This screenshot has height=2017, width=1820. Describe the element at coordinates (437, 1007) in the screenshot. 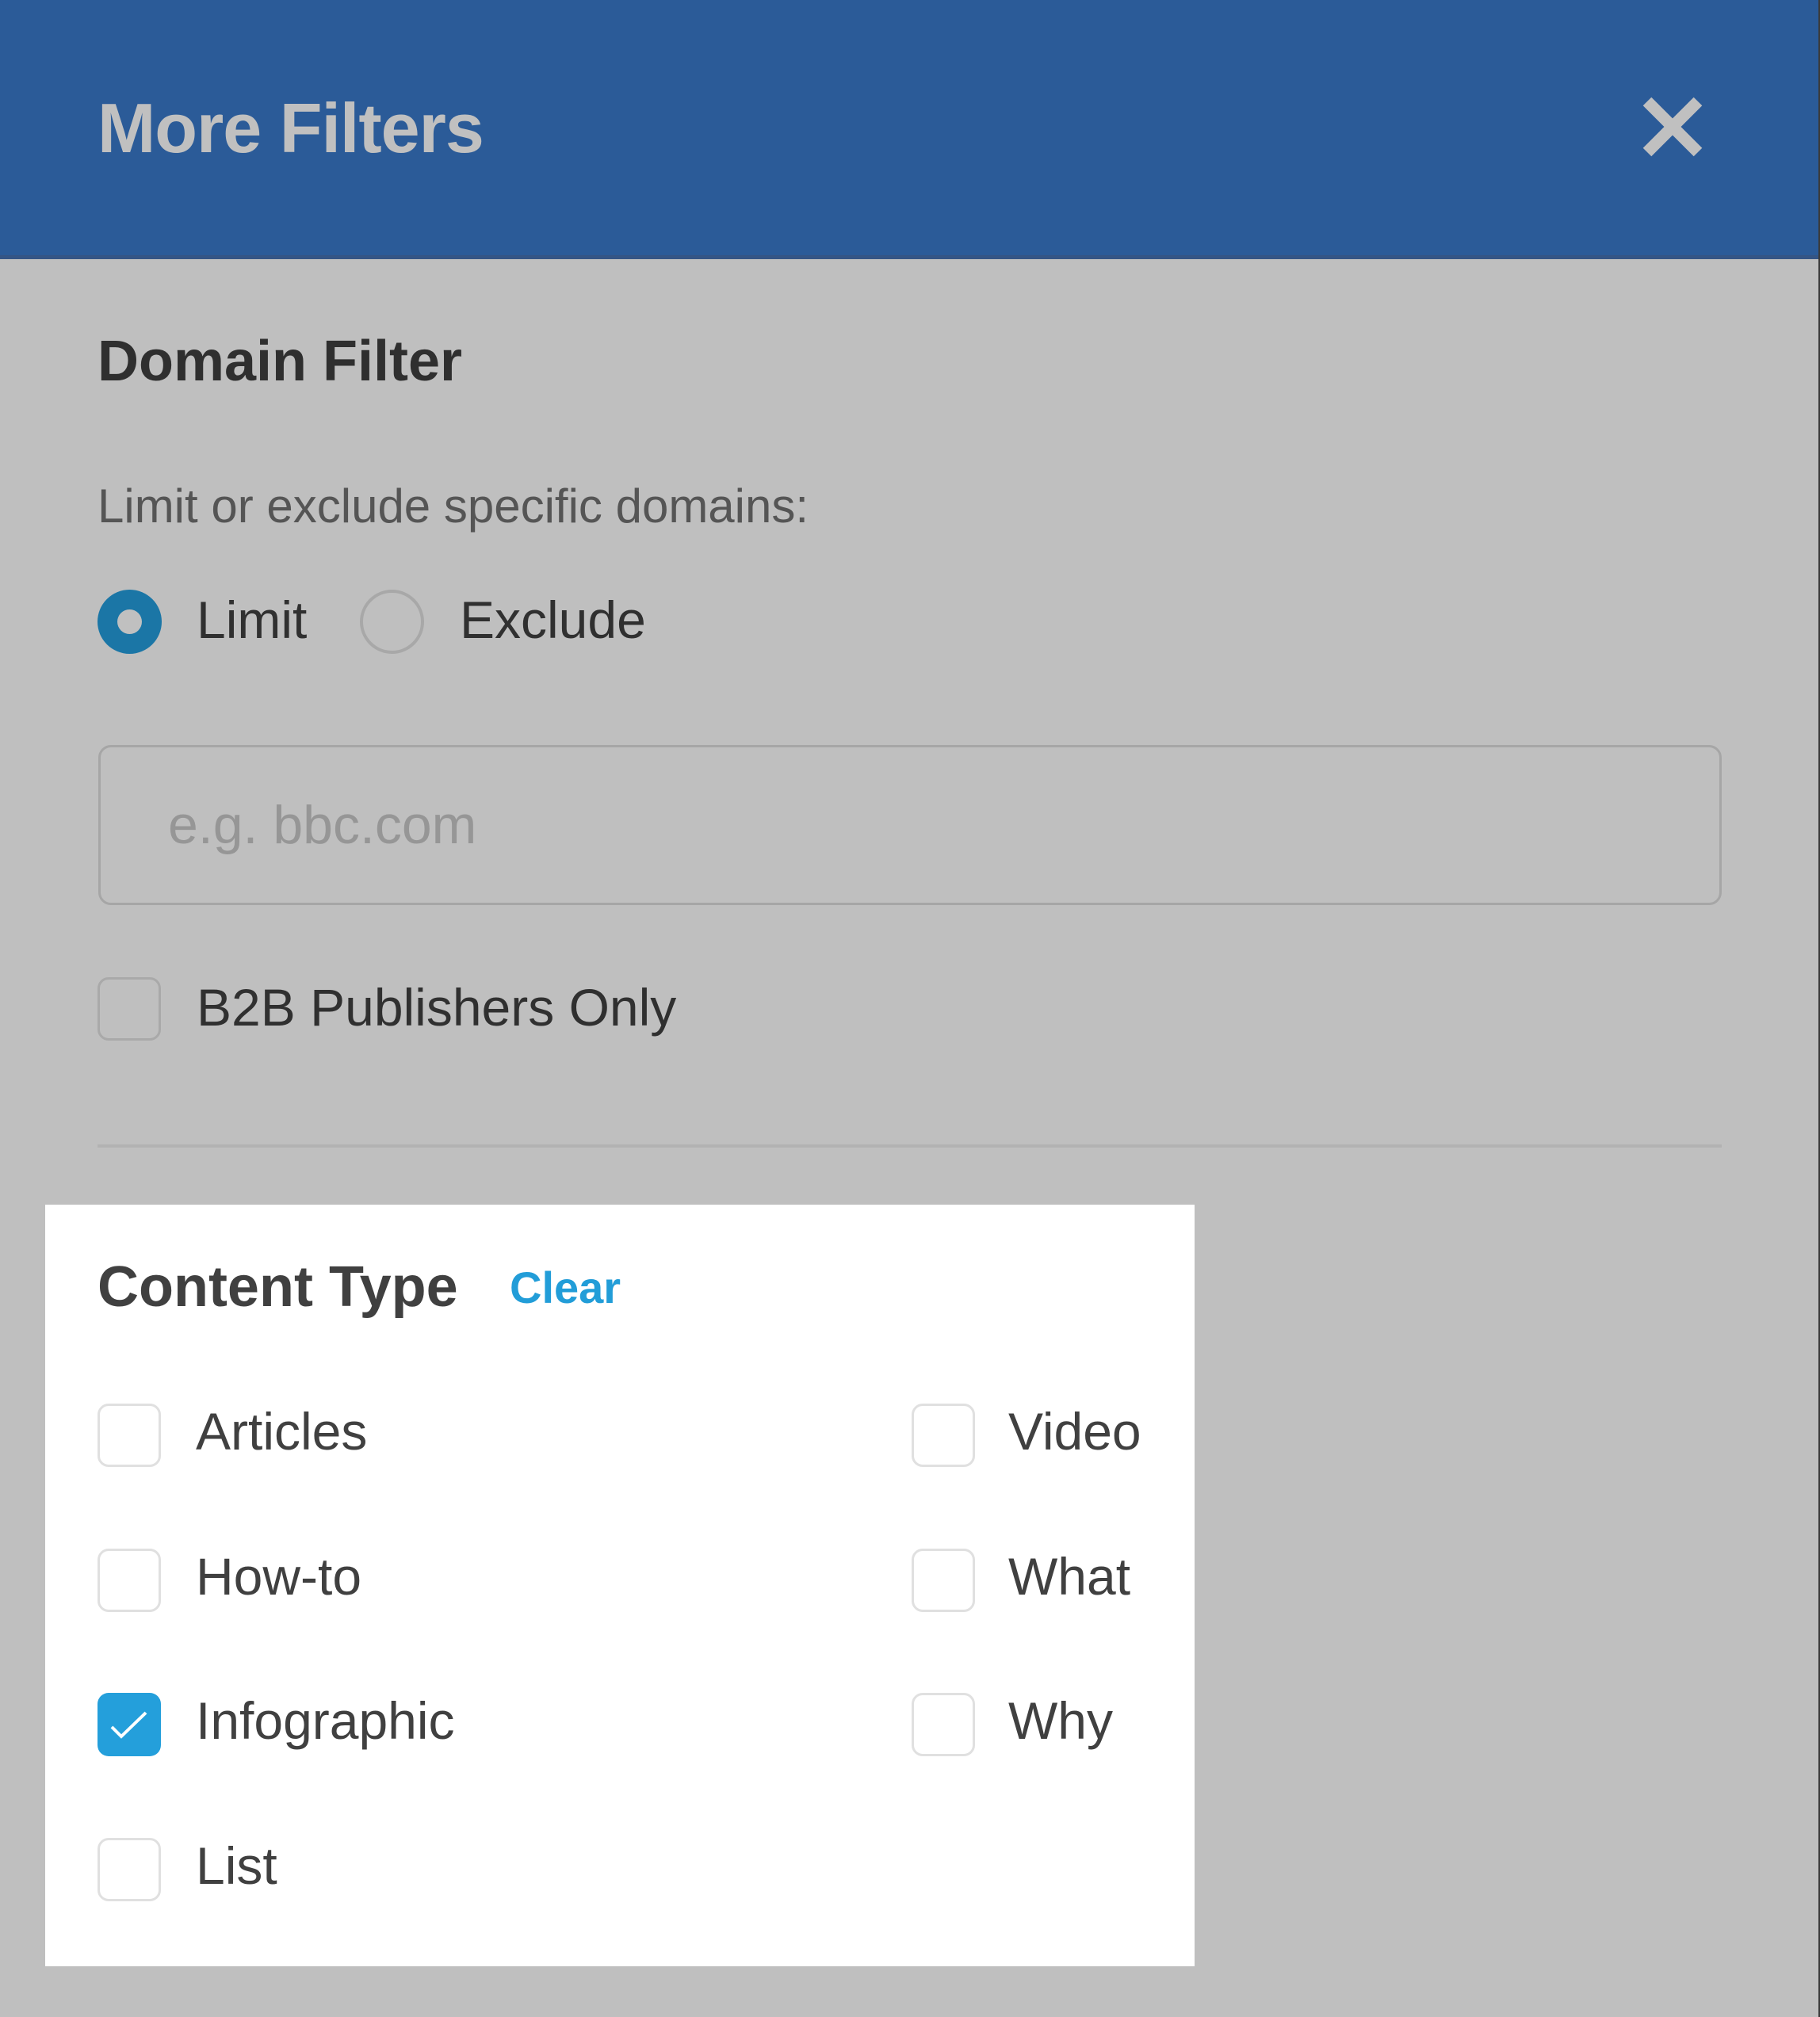

I see `b2b-publishers-label: B2B Publishers Only` at that location.